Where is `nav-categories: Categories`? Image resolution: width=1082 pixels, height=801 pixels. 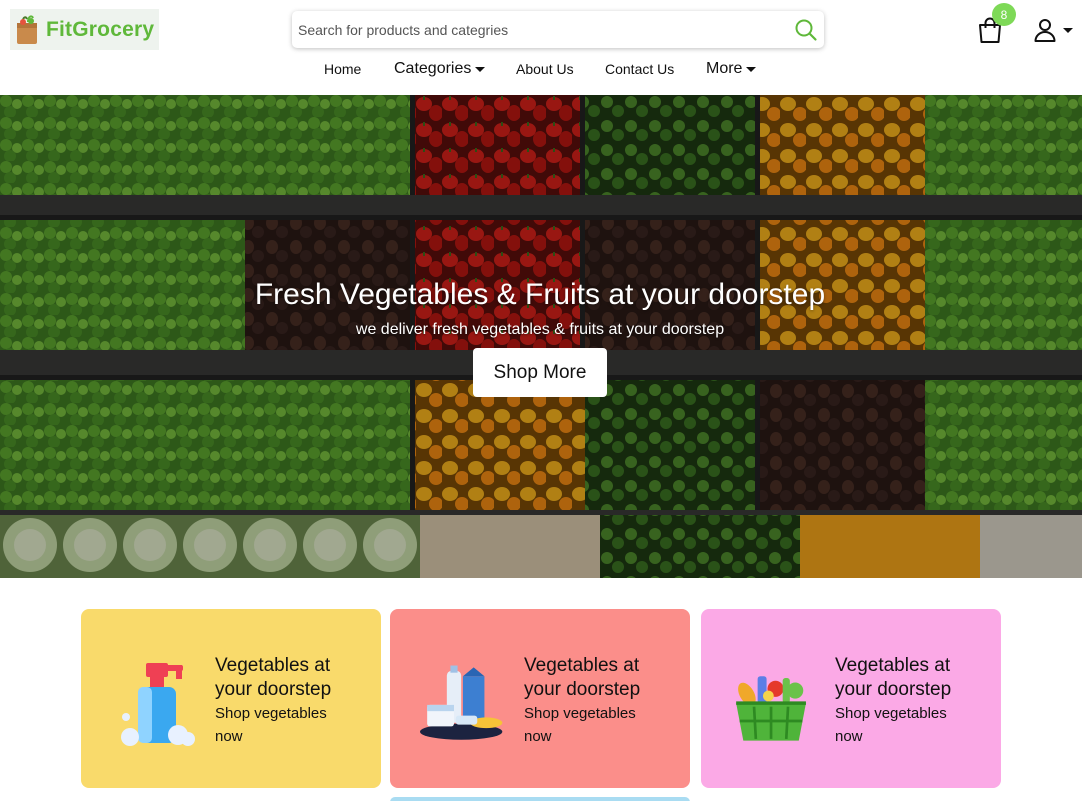 nav-categories: Categories is located at coordinates (440, 69).